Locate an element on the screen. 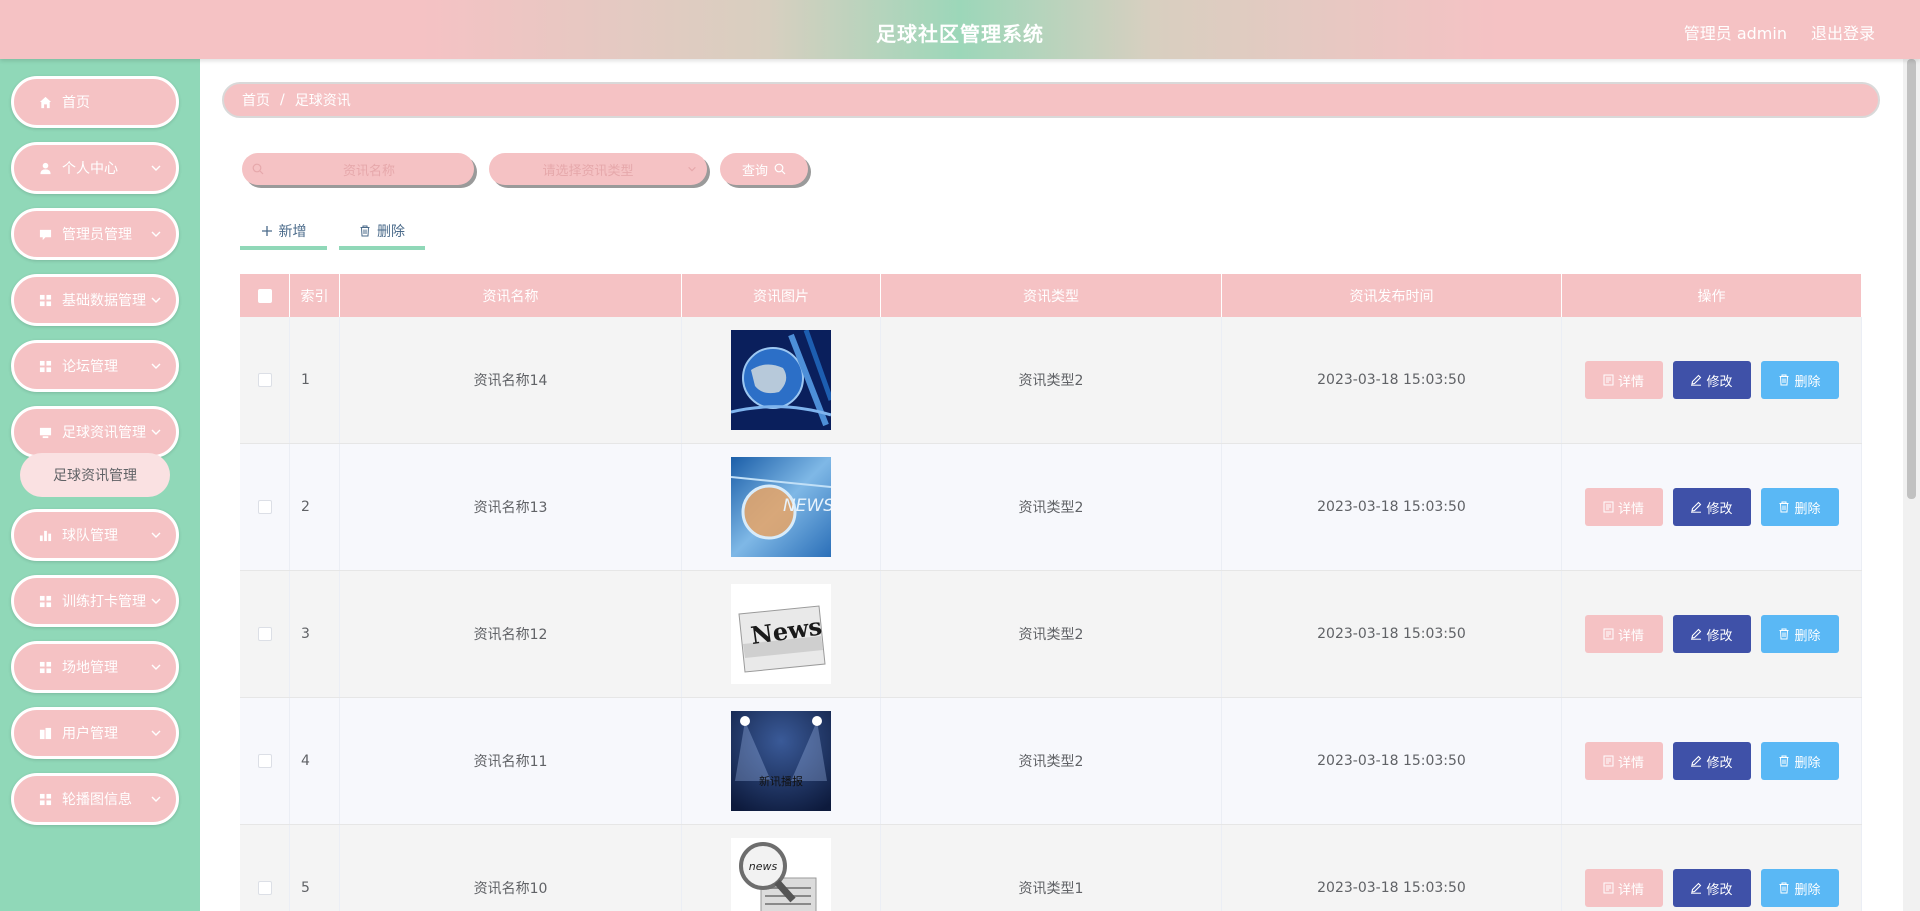 The image size is (1920, 911). monitor-icon is located at coordinates (45, 432).